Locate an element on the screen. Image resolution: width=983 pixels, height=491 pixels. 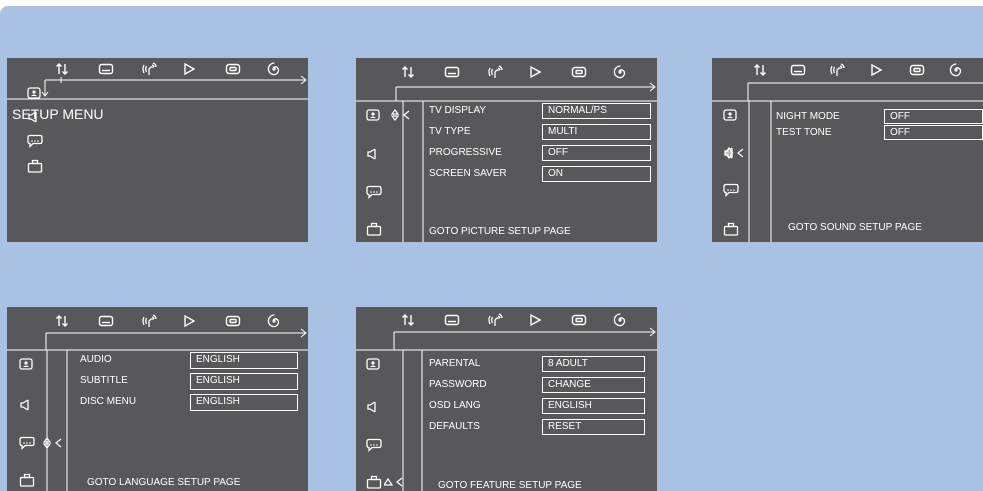
sound-page-lines is located at coordinates (847, 162).